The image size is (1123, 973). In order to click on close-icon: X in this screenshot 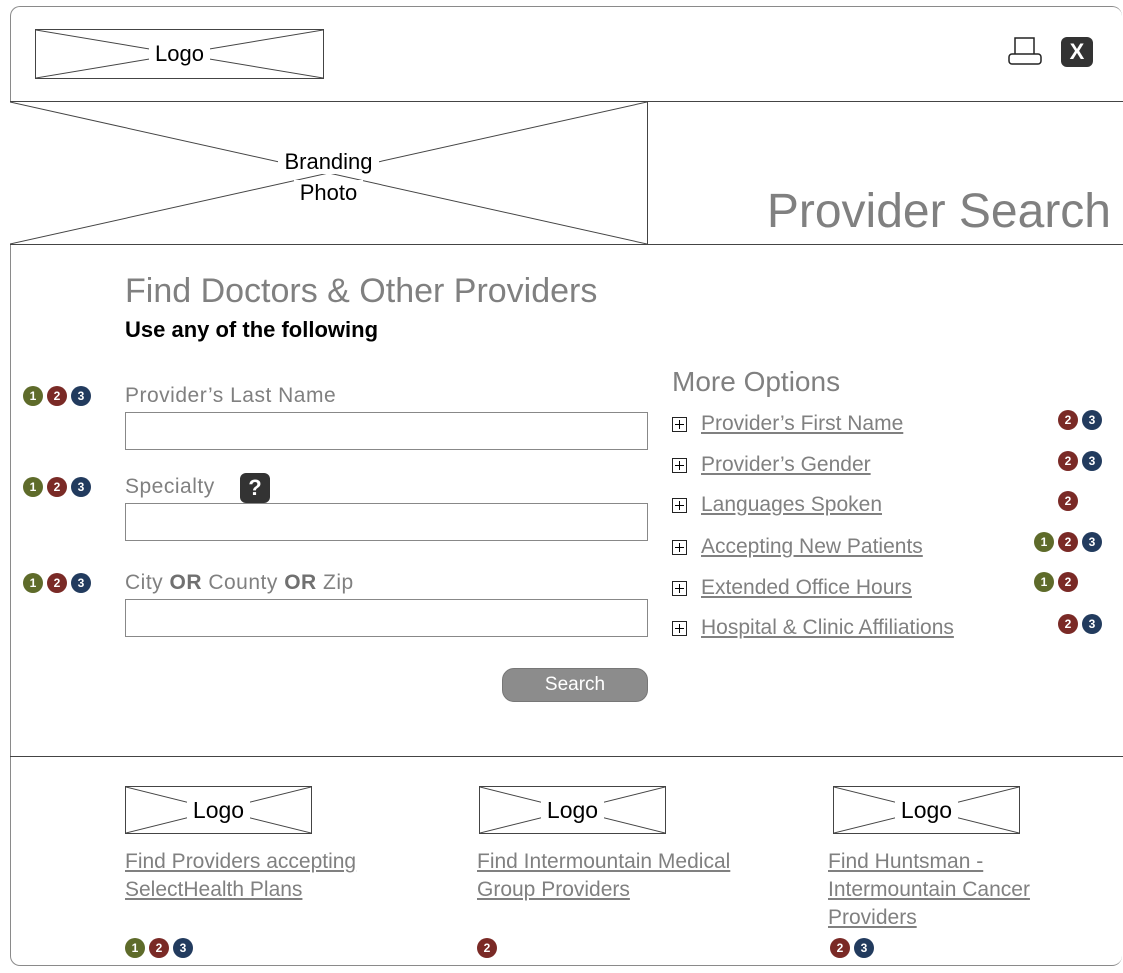, I will do `click(1077, 51)`.